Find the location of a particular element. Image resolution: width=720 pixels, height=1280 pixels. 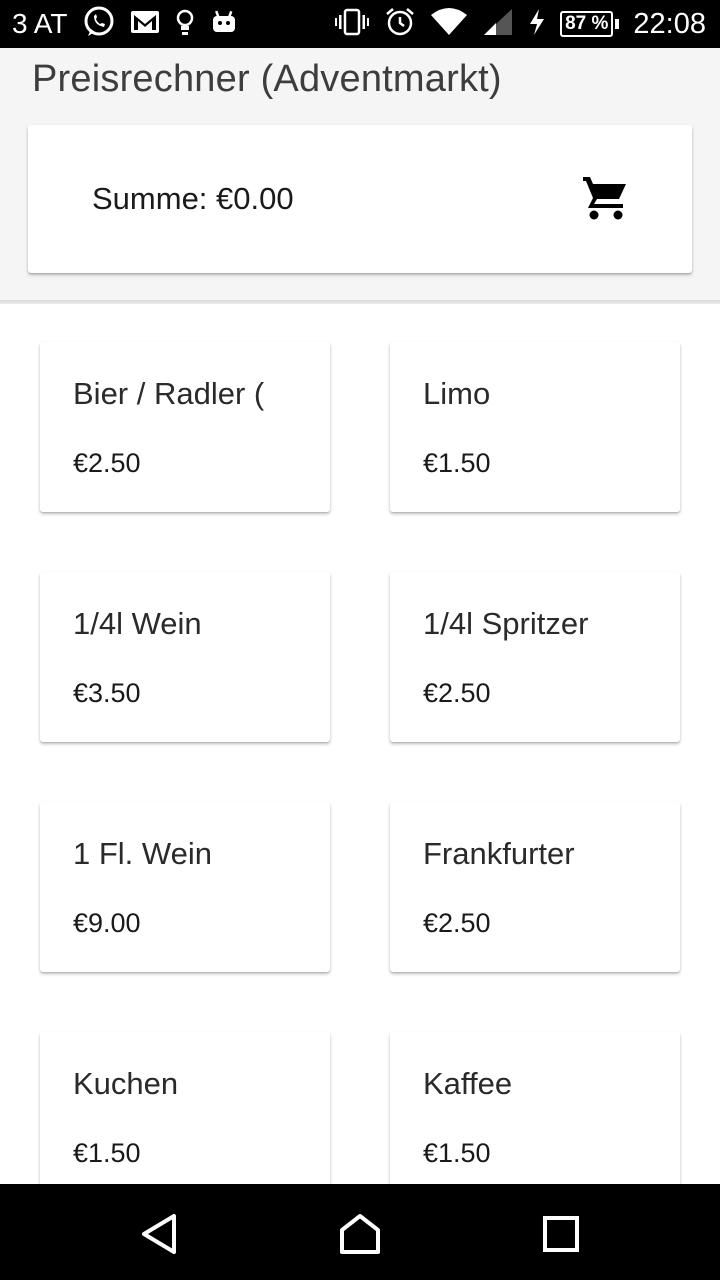

product-card: 1/4l Spritzer €2.50 is located at coordinates (535, 657).